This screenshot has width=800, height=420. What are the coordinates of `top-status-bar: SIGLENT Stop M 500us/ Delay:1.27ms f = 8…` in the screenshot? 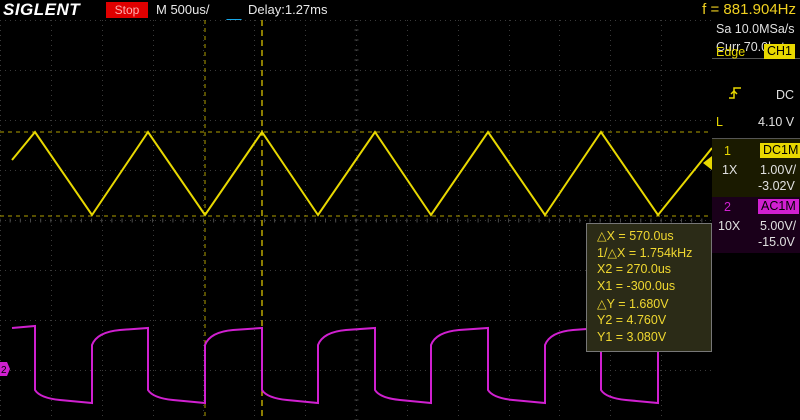 It's located at (400, 10).